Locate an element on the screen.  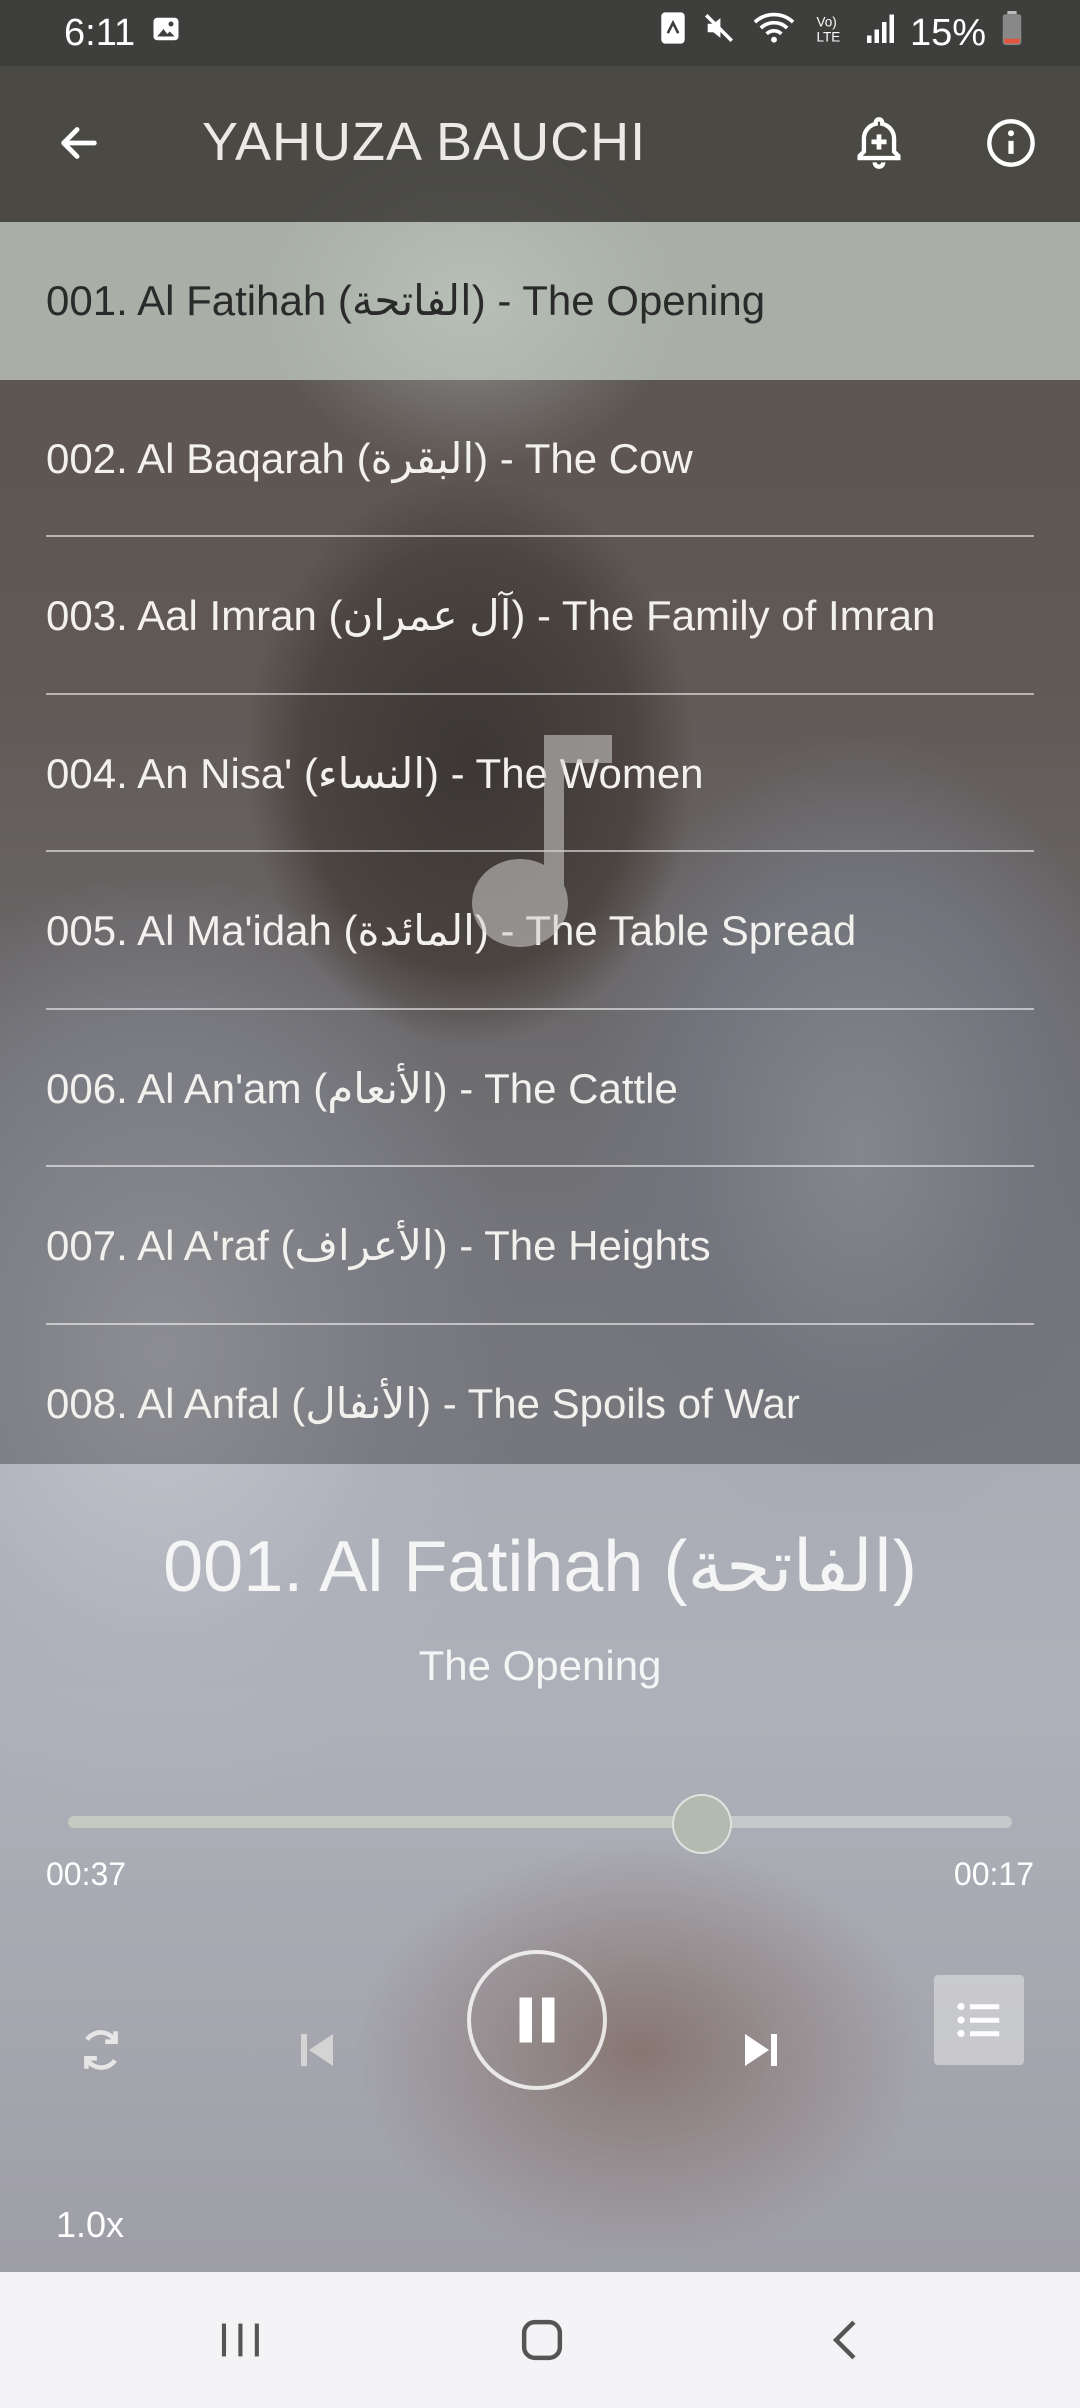
elapsed-time: 00:37 is located at coordinates (86, 1874).